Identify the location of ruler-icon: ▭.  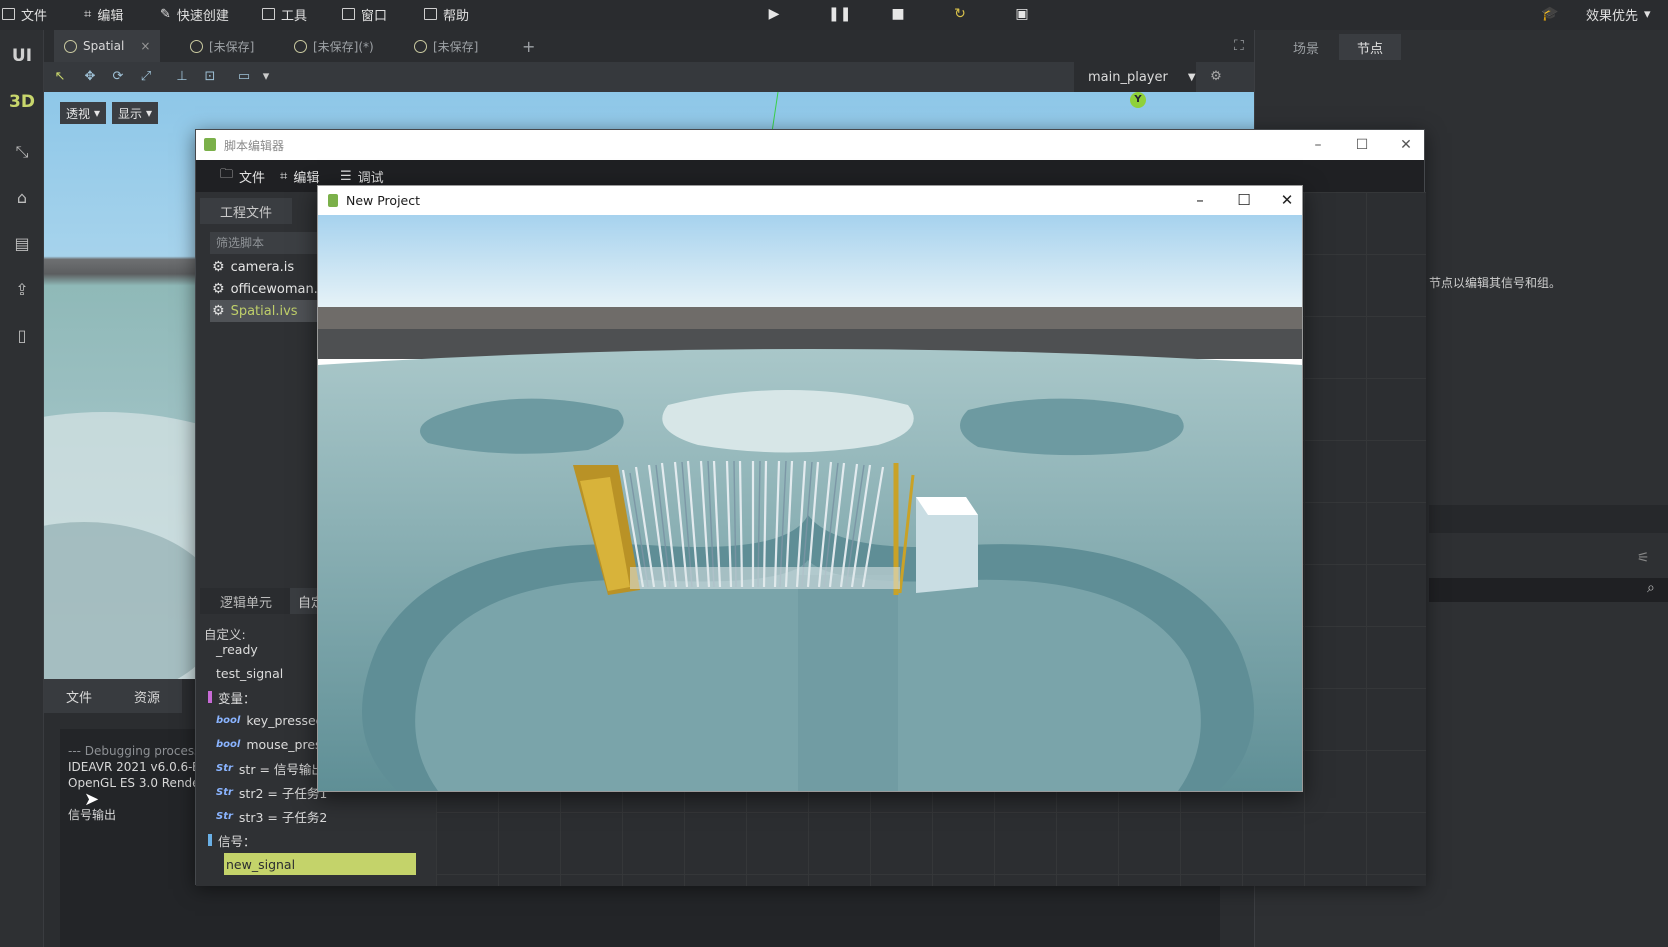
(244, 77).